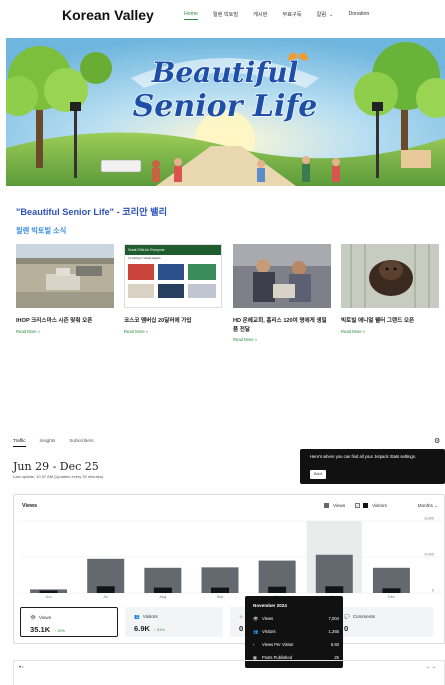 The image size is (445, 685). I want to click on summary-value: 6.9K ↑ 31%, so click(149, 628).